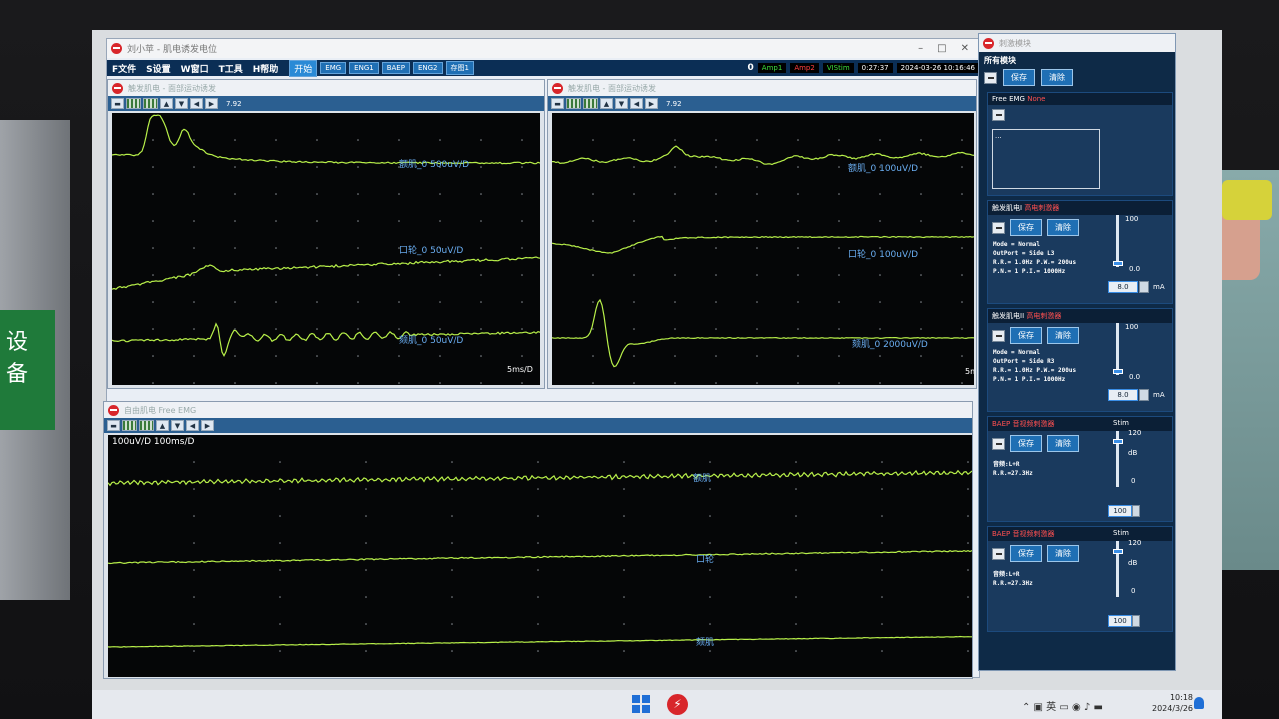 The width and height of the screenshot is (1279, 719). I want to click on menu-settings: S设置, so click(158, 68).